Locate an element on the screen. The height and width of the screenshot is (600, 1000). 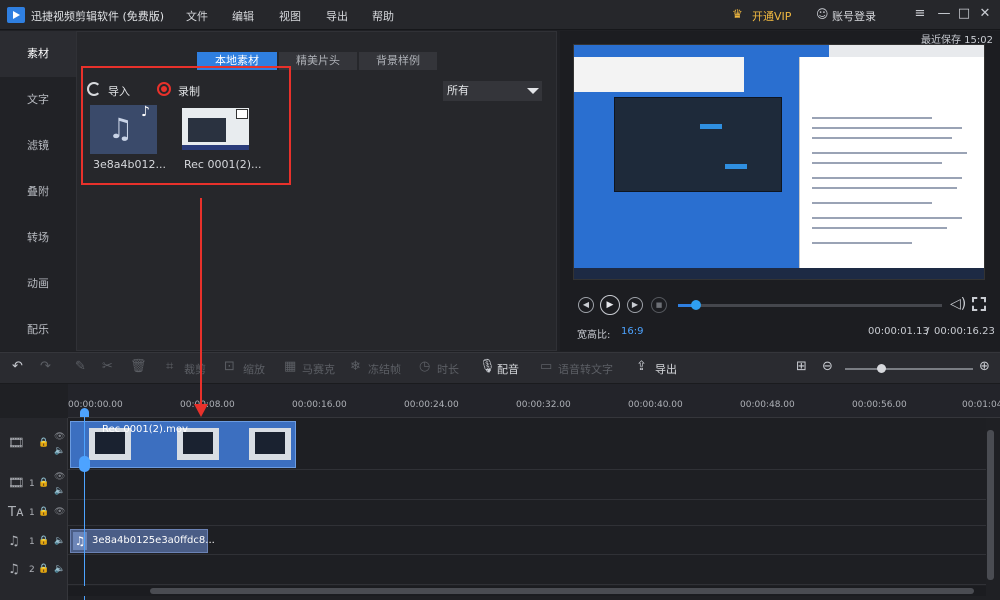
mosaic-icon: ▦ is located at coordinates (290, 366).